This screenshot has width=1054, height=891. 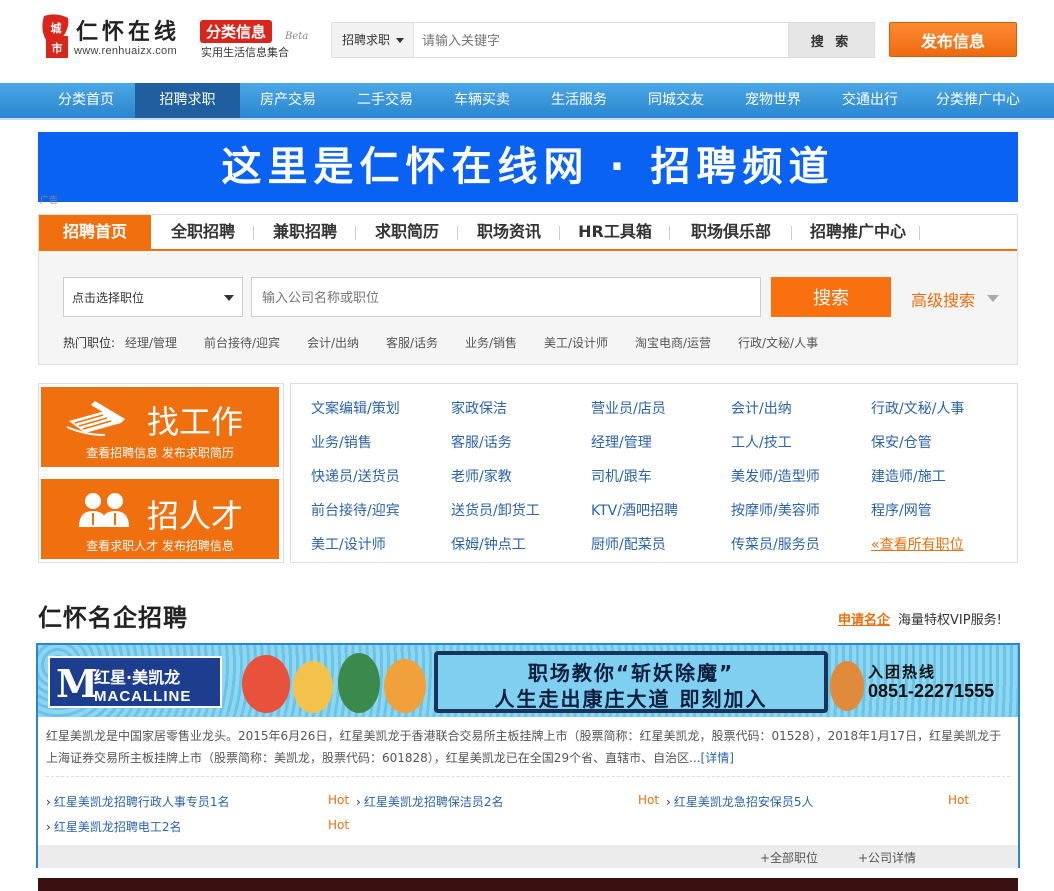 What do you see at coordinates (864, 618) in the screenshot?
I see `apply-famous-link: 申请名企` at bounding box center [864, 618].